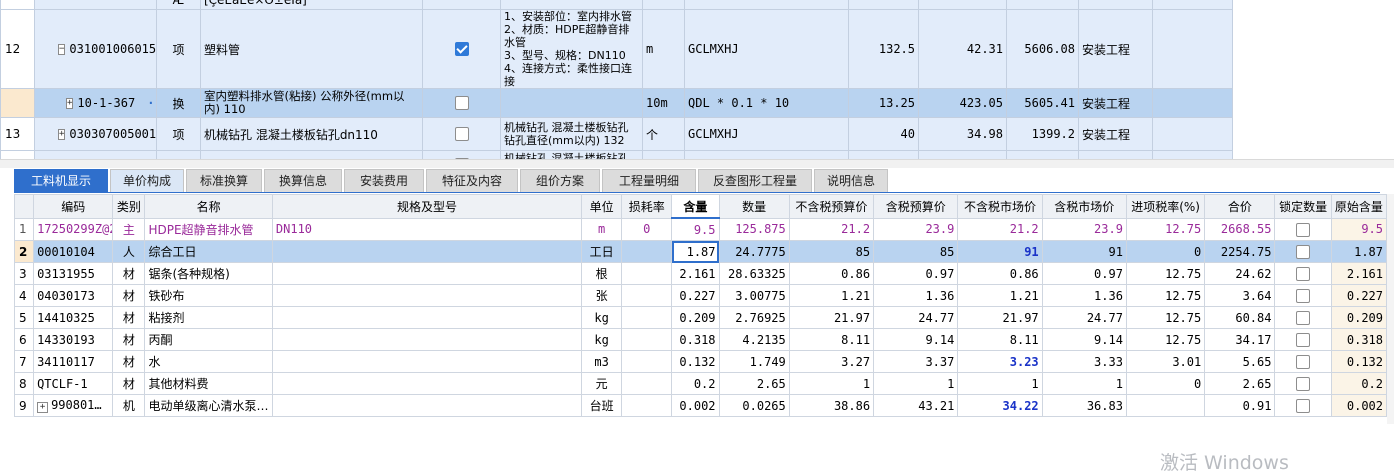 The image size is (1394, 475). What do you see at coordinates (766, 134) in the screenshot?
I see `quantity-expression: GCLMXHJ` at bounding box center [766, 134].